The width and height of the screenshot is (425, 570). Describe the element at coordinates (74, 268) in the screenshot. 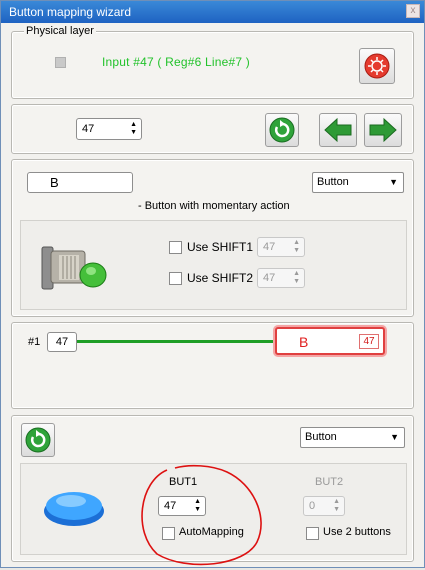

I see `pushbutton-photo-icon` at that location.